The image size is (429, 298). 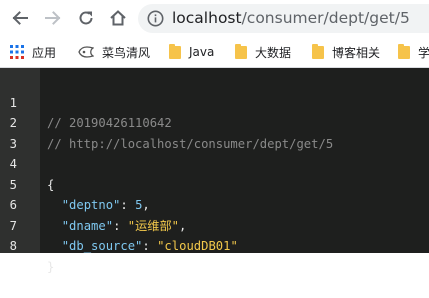 I want to click on bookmark-site: 菜鸟清风, so click(x=114, y=52).